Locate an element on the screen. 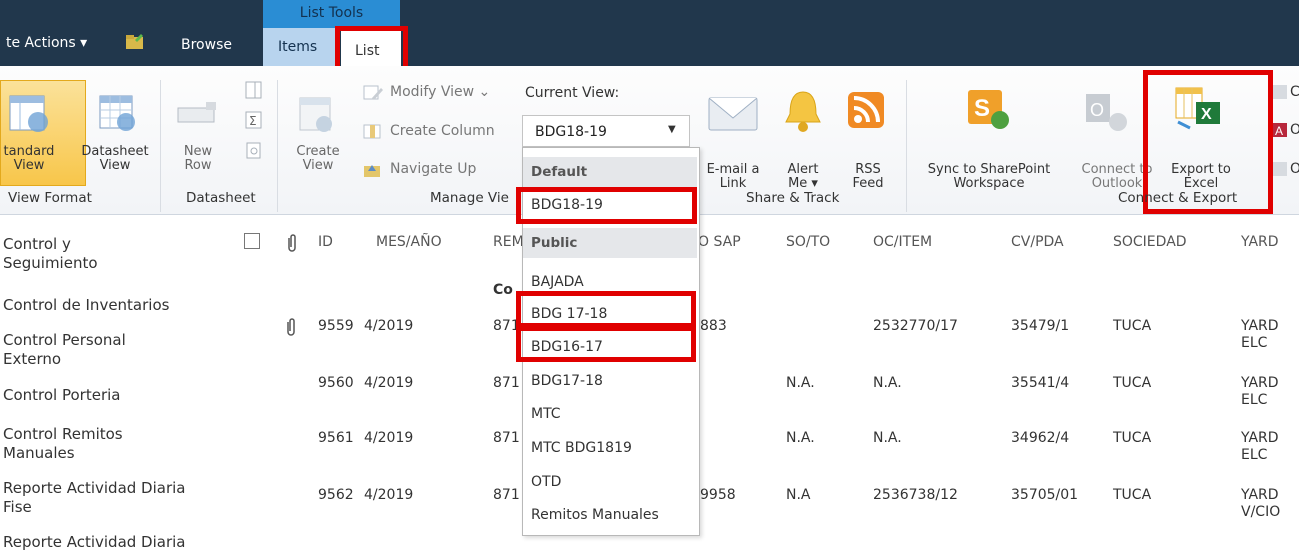 The image size is (1299, 552). group-datasheet: Datasheet is located at coordinates (221, 198).